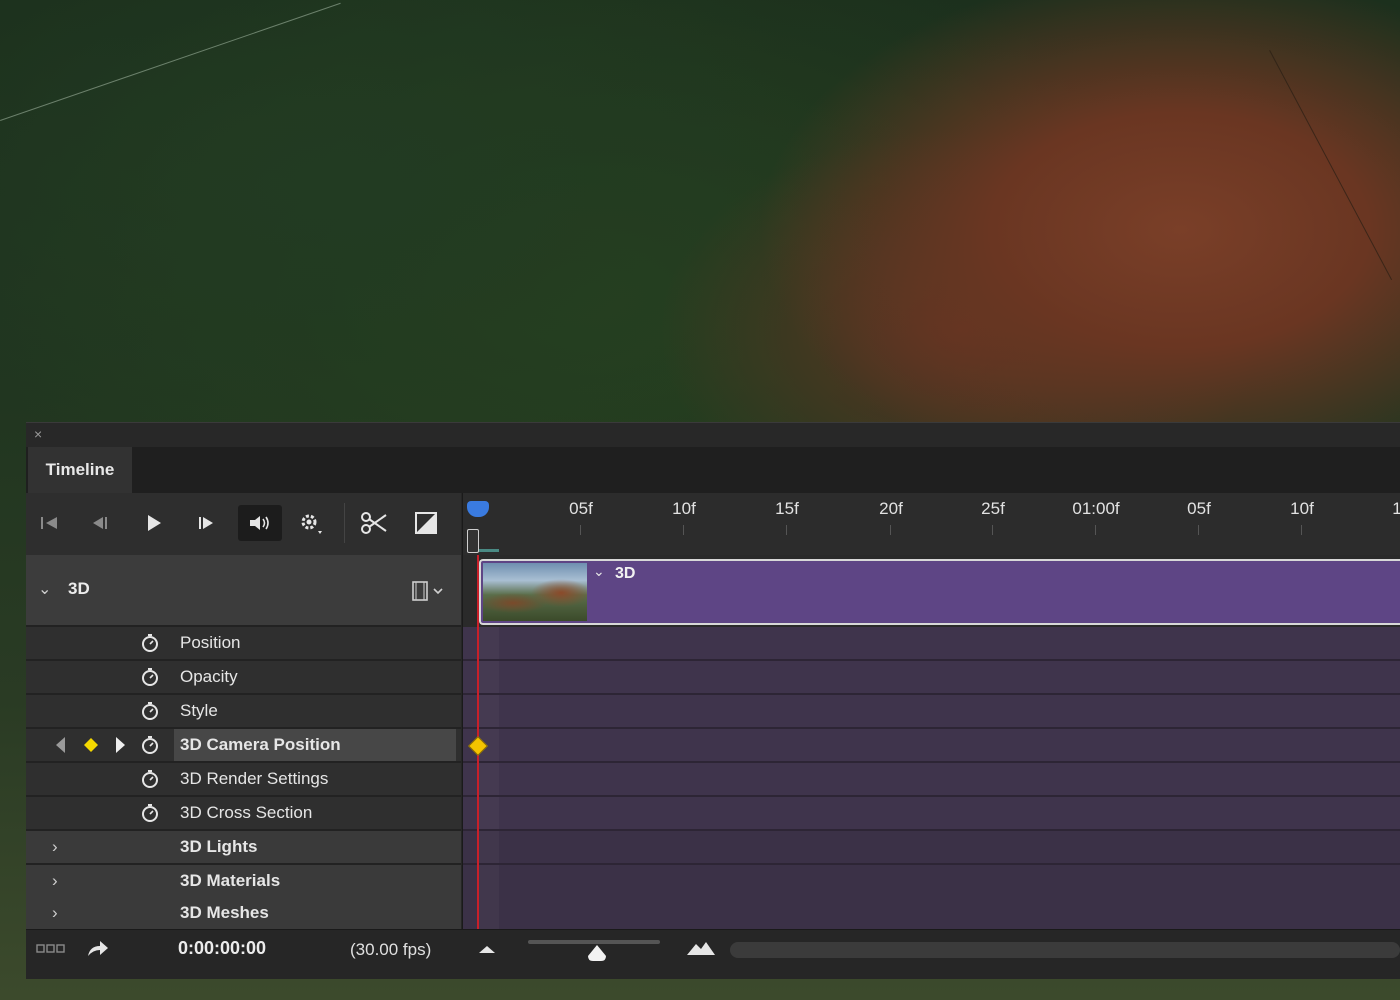  I want to click on time-ruler: 05f 10f 15f 20f 25f 01:00f 05f 10f 1, so click(931, 524).